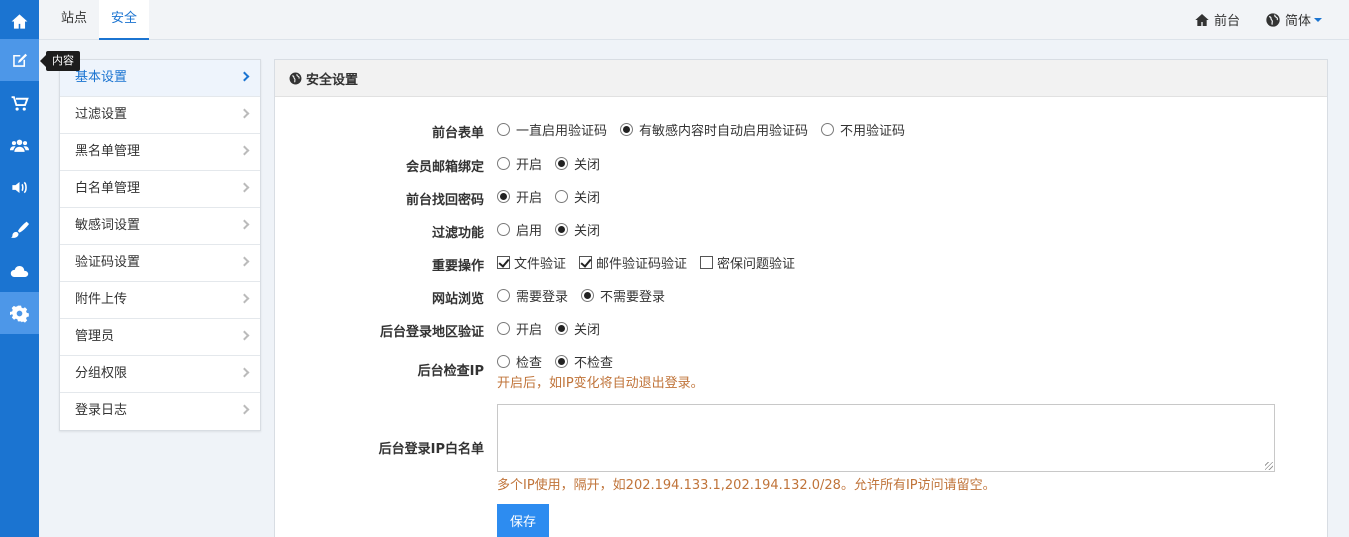 This screenshot has width=1349, height=537. What do you see at coordinates (642, 264) in the screenshot?
I see `option-label: 邮件验证码验证` at bounding box center [642, 264].